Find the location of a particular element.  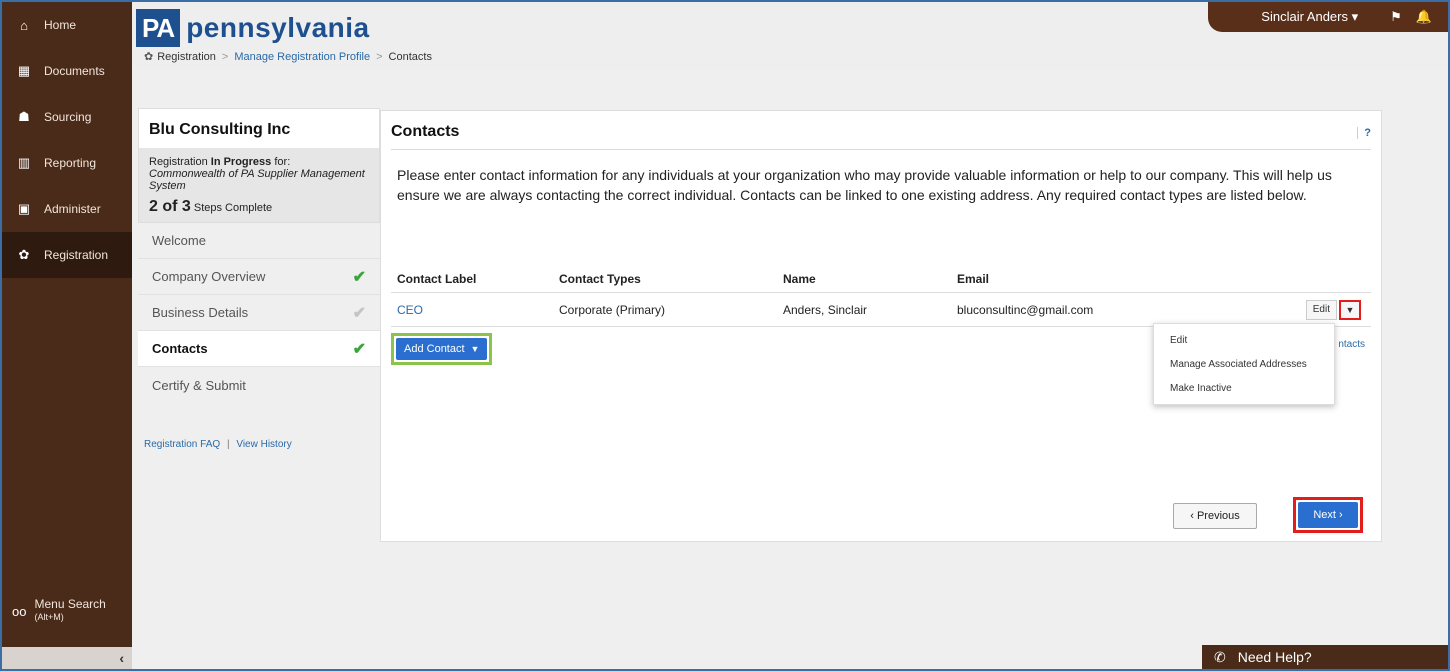

menu-item-manage-addresses: Manage Associated Addresses is located at coordinates (1244, 364).